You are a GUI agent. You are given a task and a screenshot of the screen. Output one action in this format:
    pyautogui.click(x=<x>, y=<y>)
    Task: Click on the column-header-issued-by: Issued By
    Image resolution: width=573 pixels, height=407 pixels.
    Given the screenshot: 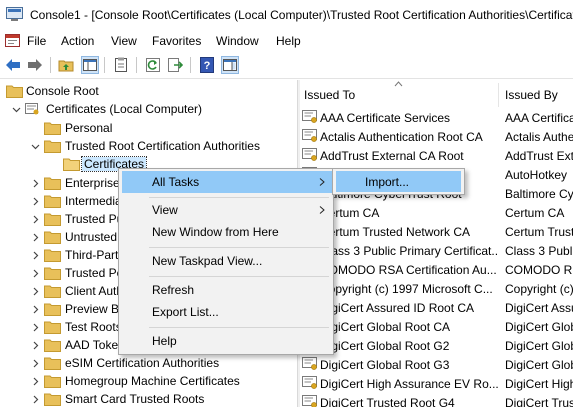 What is the action you would take?
    pyautogui.click(x=536, y=95)
    